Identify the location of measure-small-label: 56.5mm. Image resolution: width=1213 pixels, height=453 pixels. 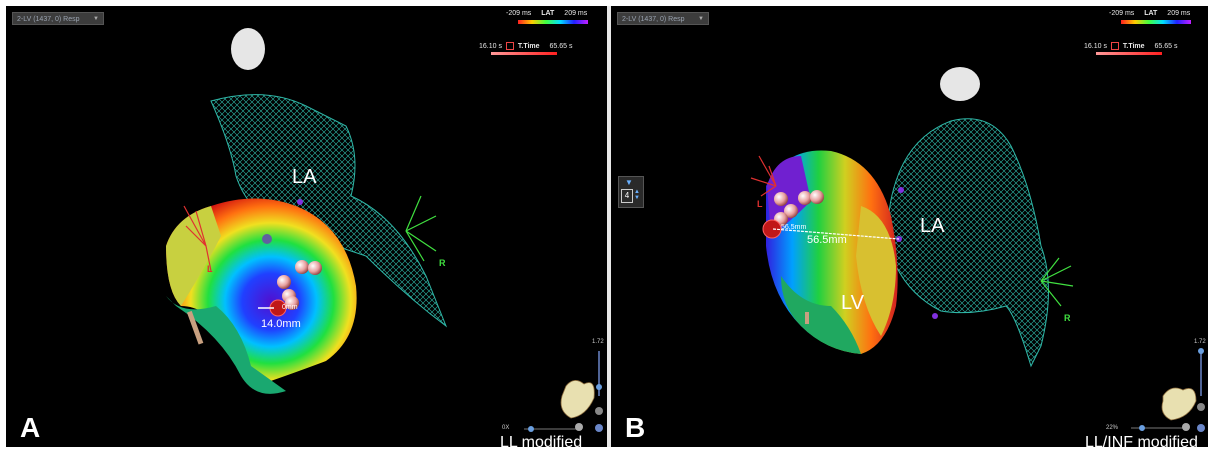
(794, 227).